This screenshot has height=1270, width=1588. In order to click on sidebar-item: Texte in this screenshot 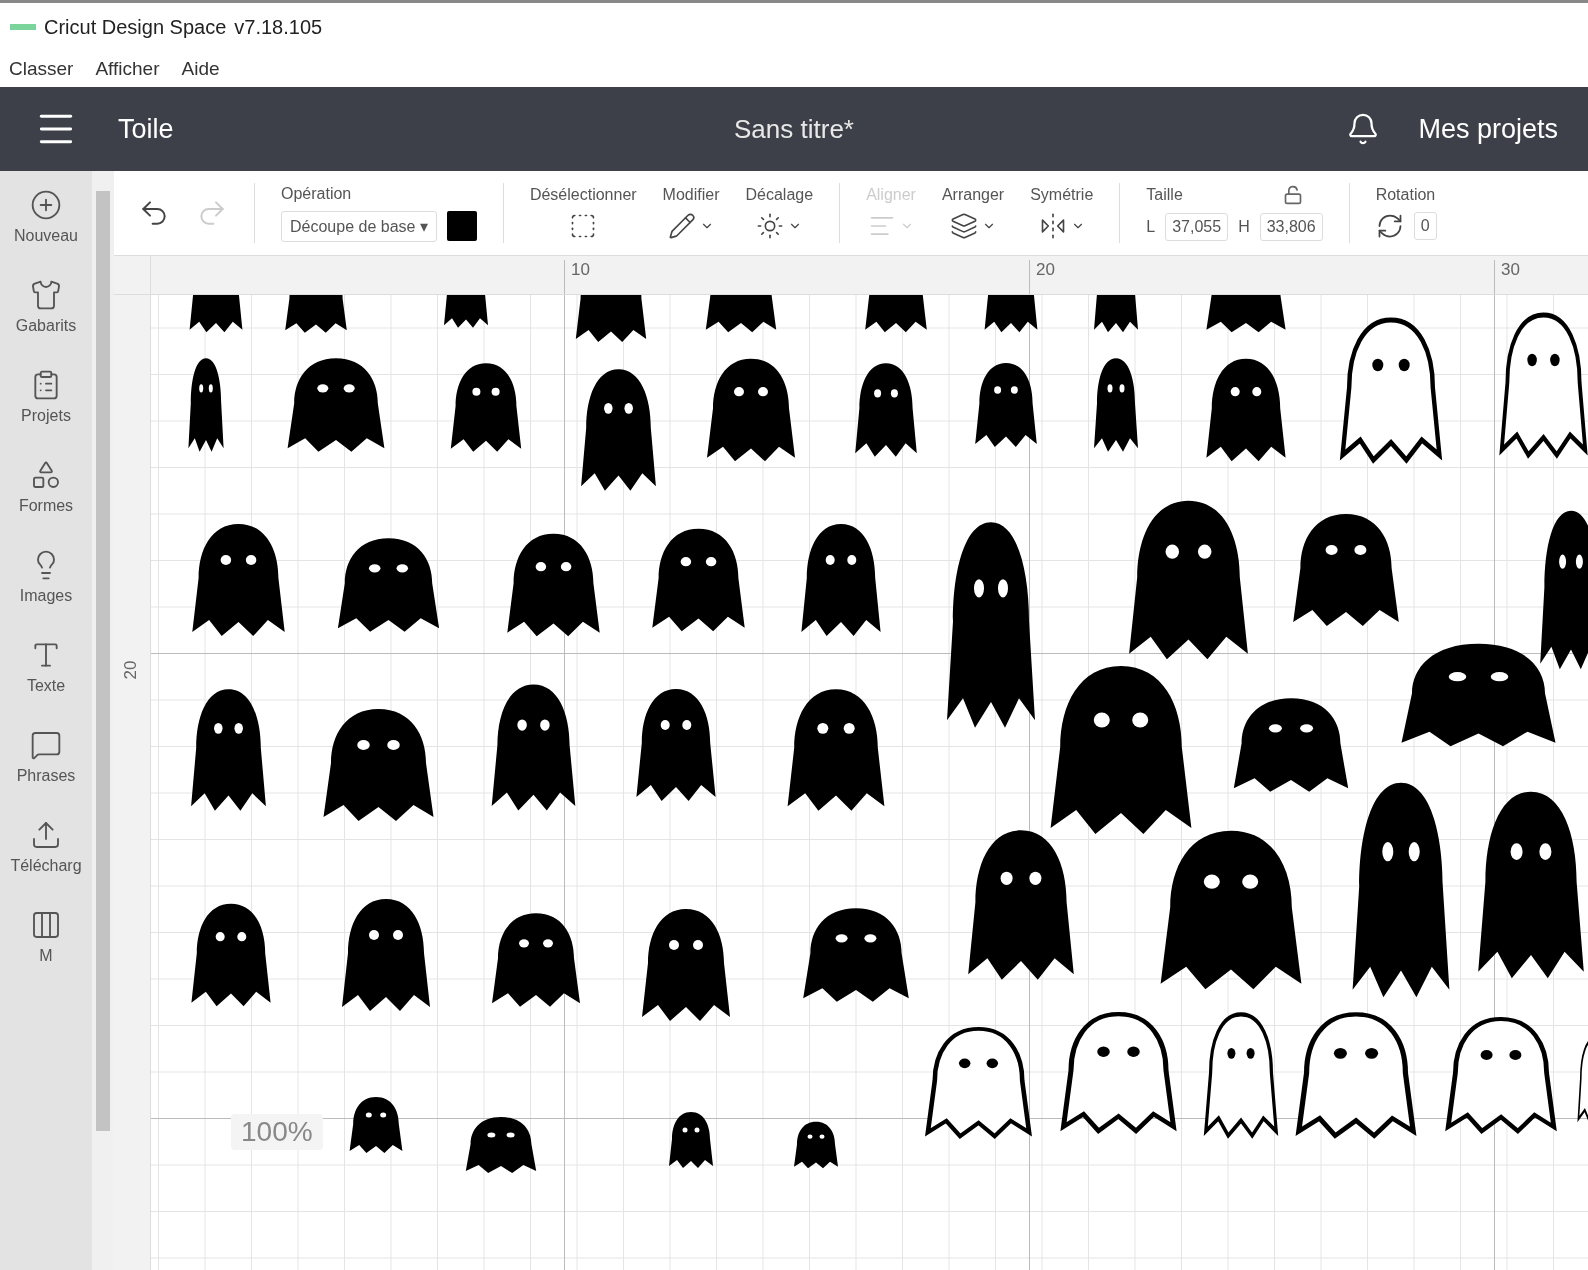, I will do `click(46, 667)`.